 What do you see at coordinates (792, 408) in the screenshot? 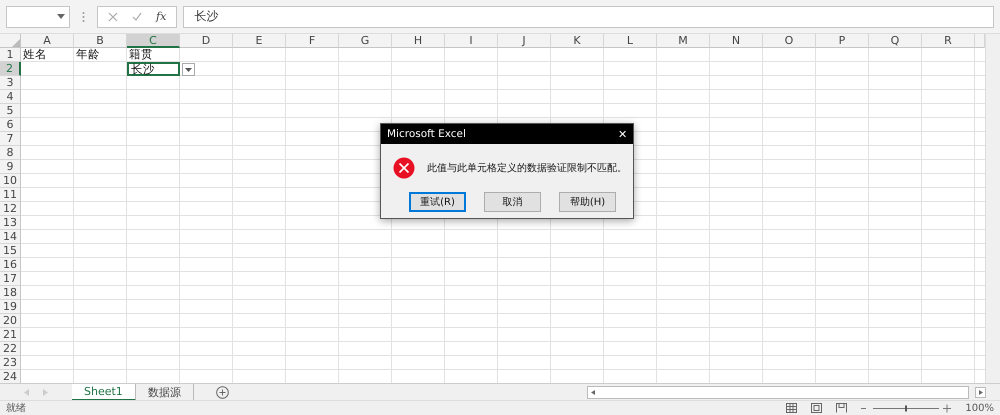
I see `normal-view-icon` at bounding box center [792, 408].